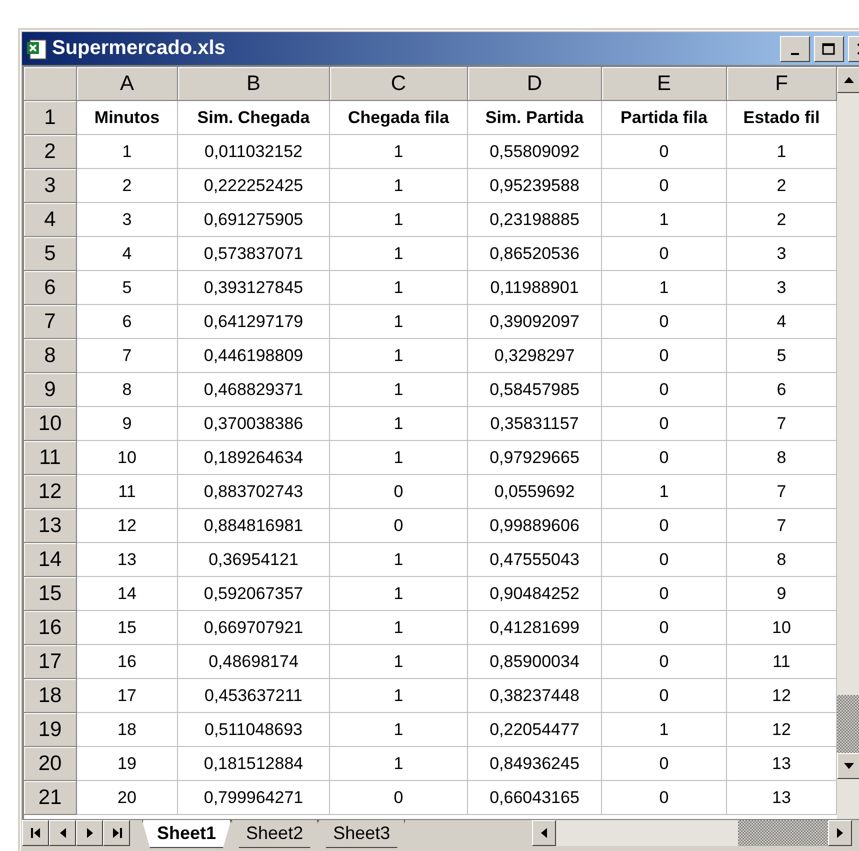 This screenshot has height=851, width=859. What do you see at coordinates (254, 424) in the screenshot?
I see `table-cell: 0,370038386` at bounding box center [254, 424].